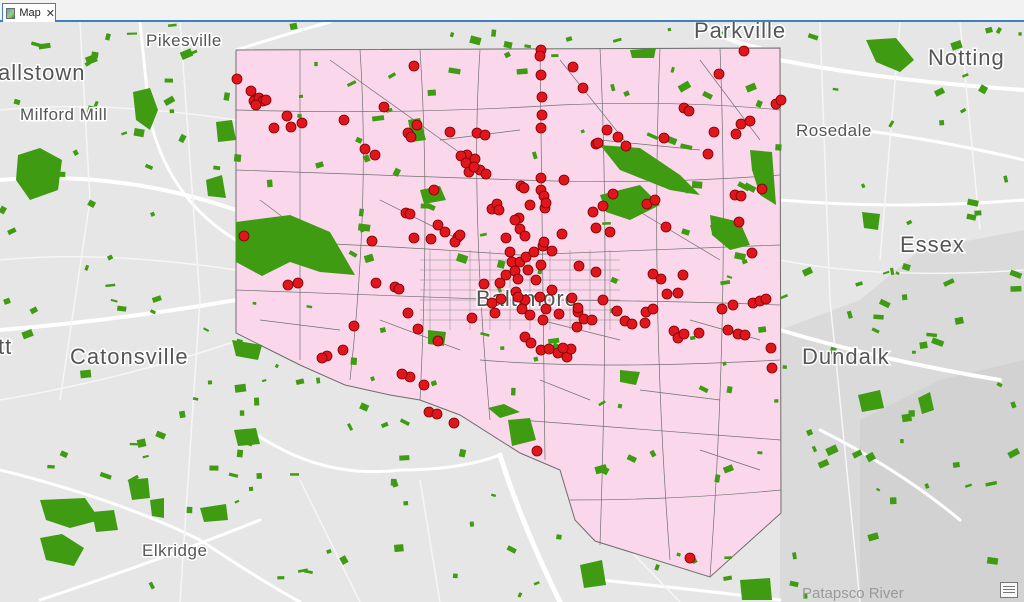 Image resolution: width=1024 pixels, height=602 pixels. I want to click on close-icon: ✕, so click(50, 13).